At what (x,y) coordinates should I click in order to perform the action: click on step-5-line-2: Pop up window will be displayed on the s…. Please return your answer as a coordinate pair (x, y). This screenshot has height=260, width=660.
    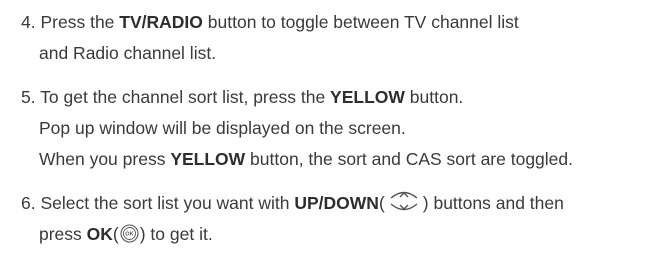
    Looking at the image, I should click on (222, 128).